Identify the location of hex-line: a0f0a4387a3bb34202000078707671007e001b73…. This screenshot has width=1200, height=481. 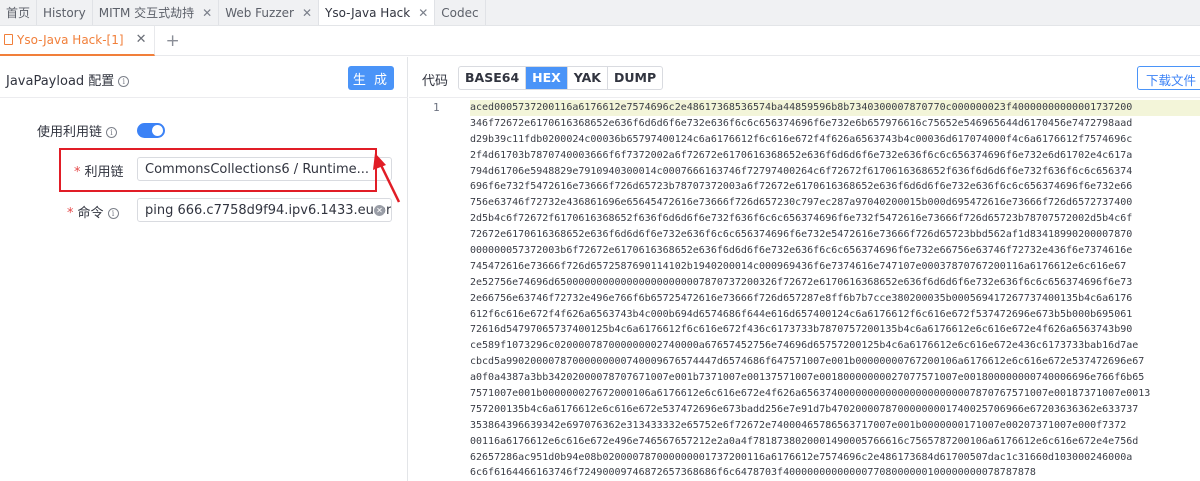
(807, 378).